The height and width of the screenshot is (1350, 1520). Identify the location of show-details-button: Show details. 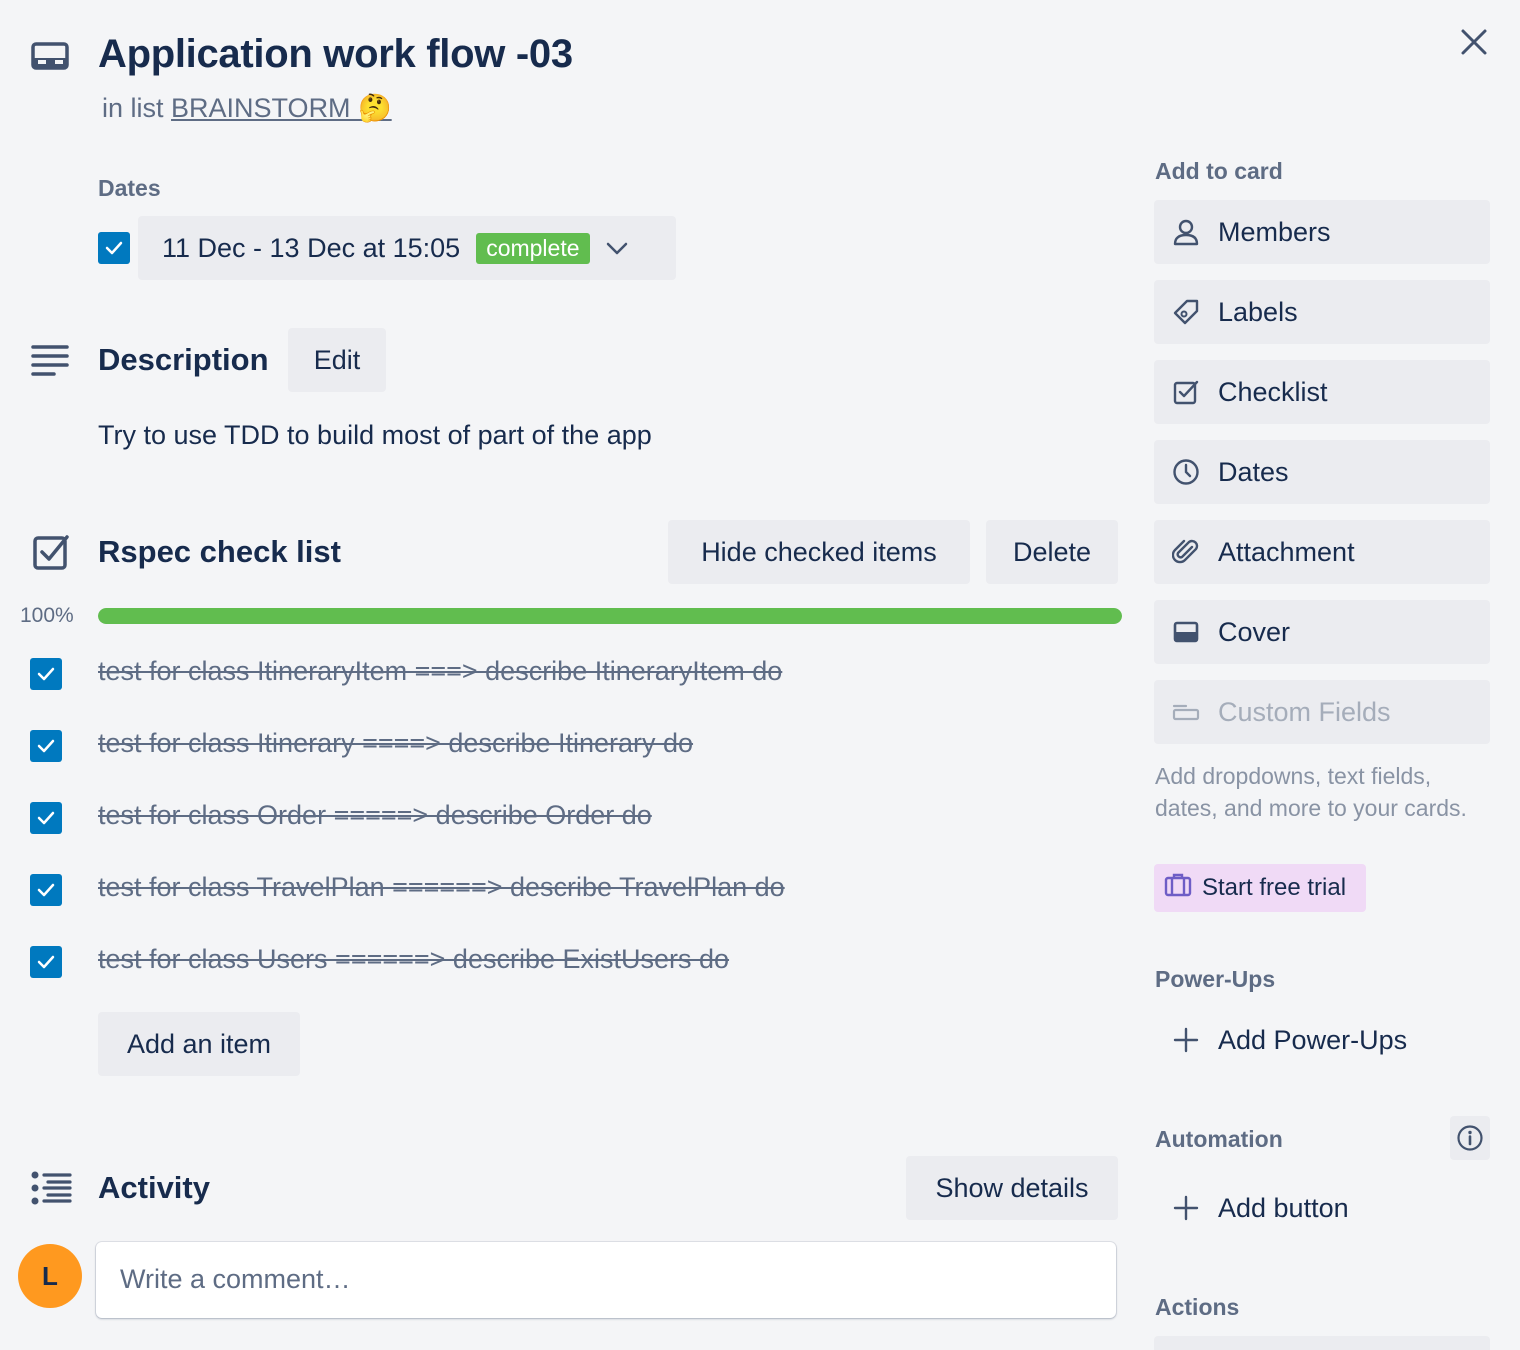
(1012, 1188).